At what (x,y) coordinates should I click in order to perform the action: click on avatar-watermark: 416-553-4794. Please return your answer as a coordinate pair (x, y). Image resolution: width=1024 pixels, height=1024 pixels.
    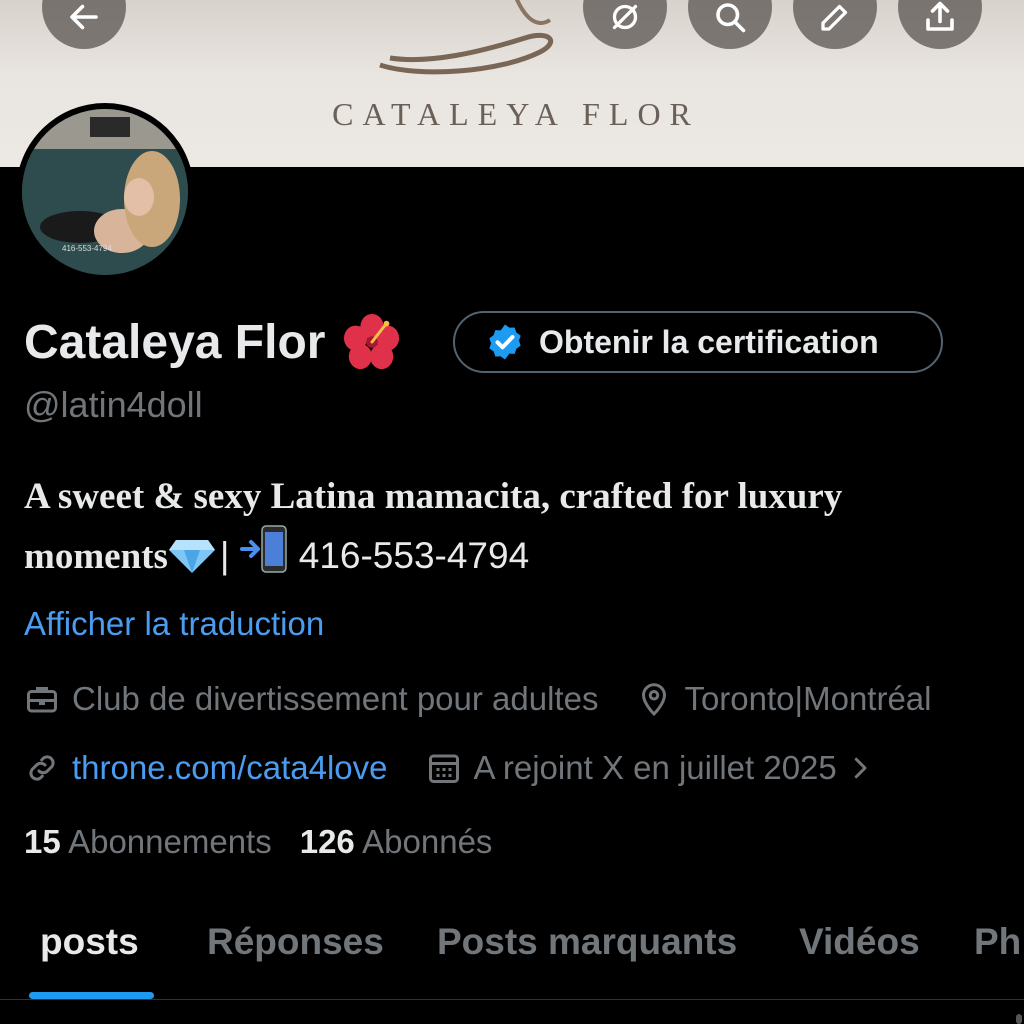
    Looking at the image, I should click on (87, 248).